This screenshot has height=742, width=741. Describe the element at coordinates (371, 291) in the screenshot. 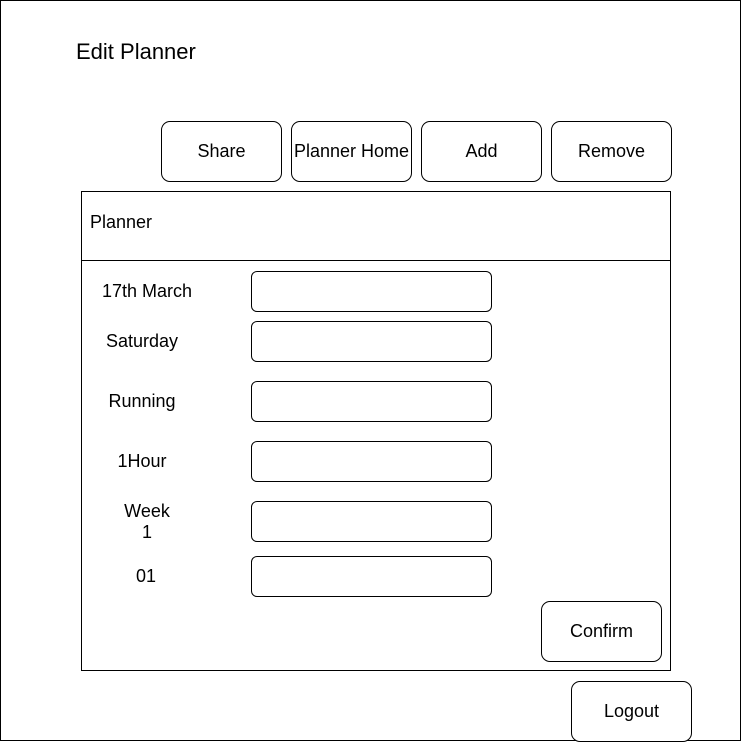

I see `date-input` at that location.